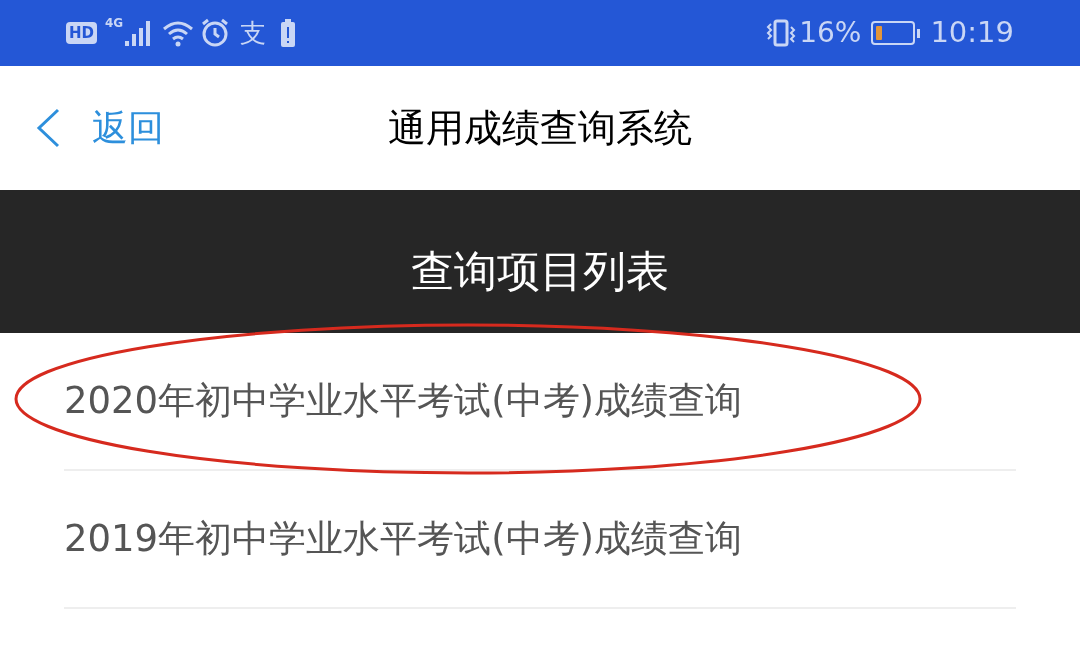  Describe the element at coordinates (253, 33) in the screenshot. I see `app-glyph: 支` at that location.